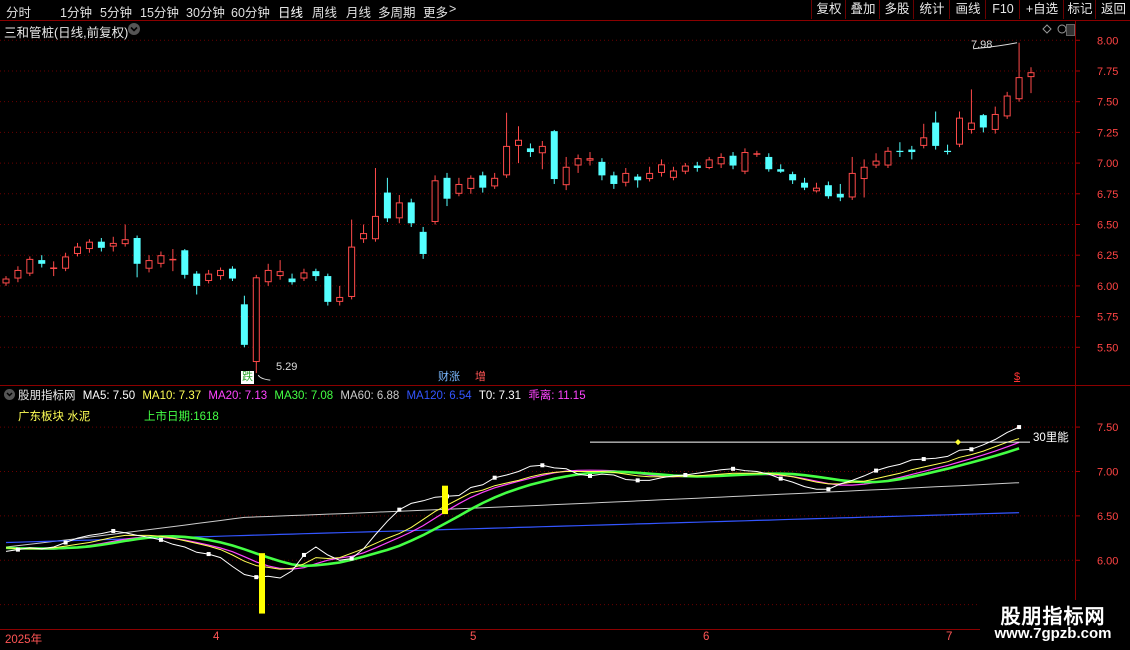 The image size is (1130, 650). What do you see at coordinates (452, 9) in the screenshot?
I see `chevron-right-icon: >` at bounding box center [452, 9].